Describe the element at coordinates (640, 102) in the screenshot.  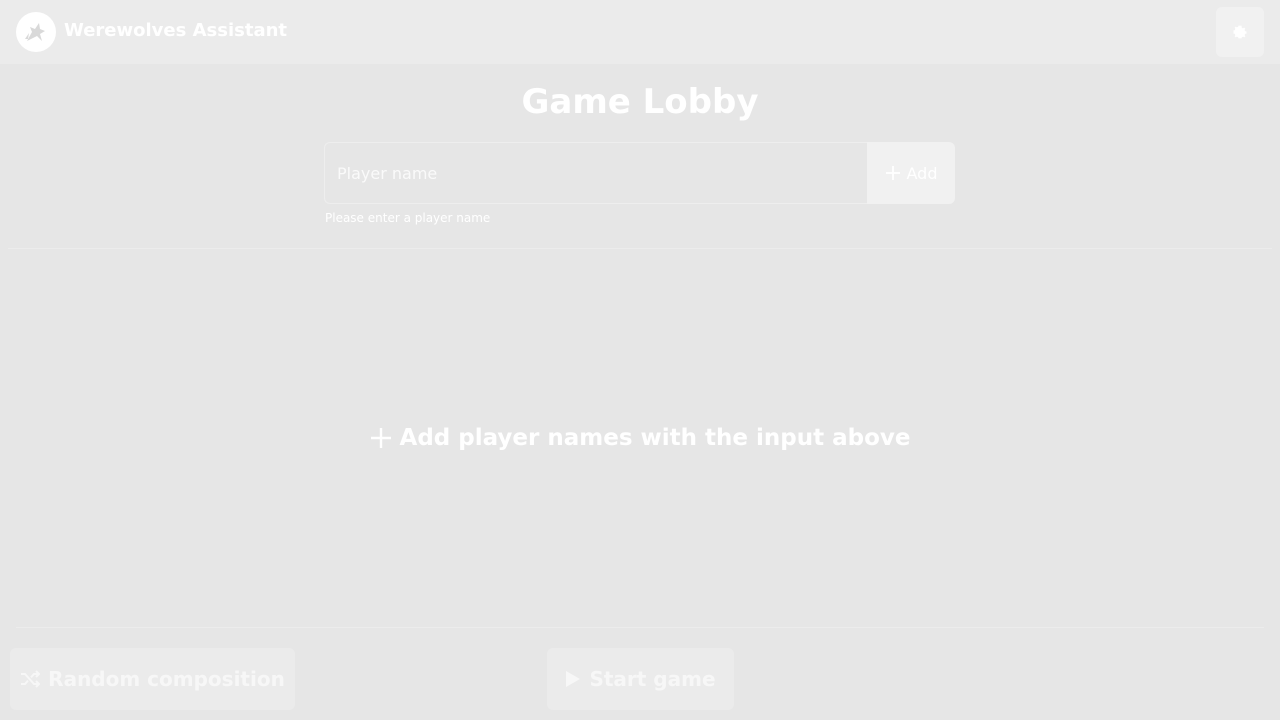
I see `page-title: Game Lobby` at that location.